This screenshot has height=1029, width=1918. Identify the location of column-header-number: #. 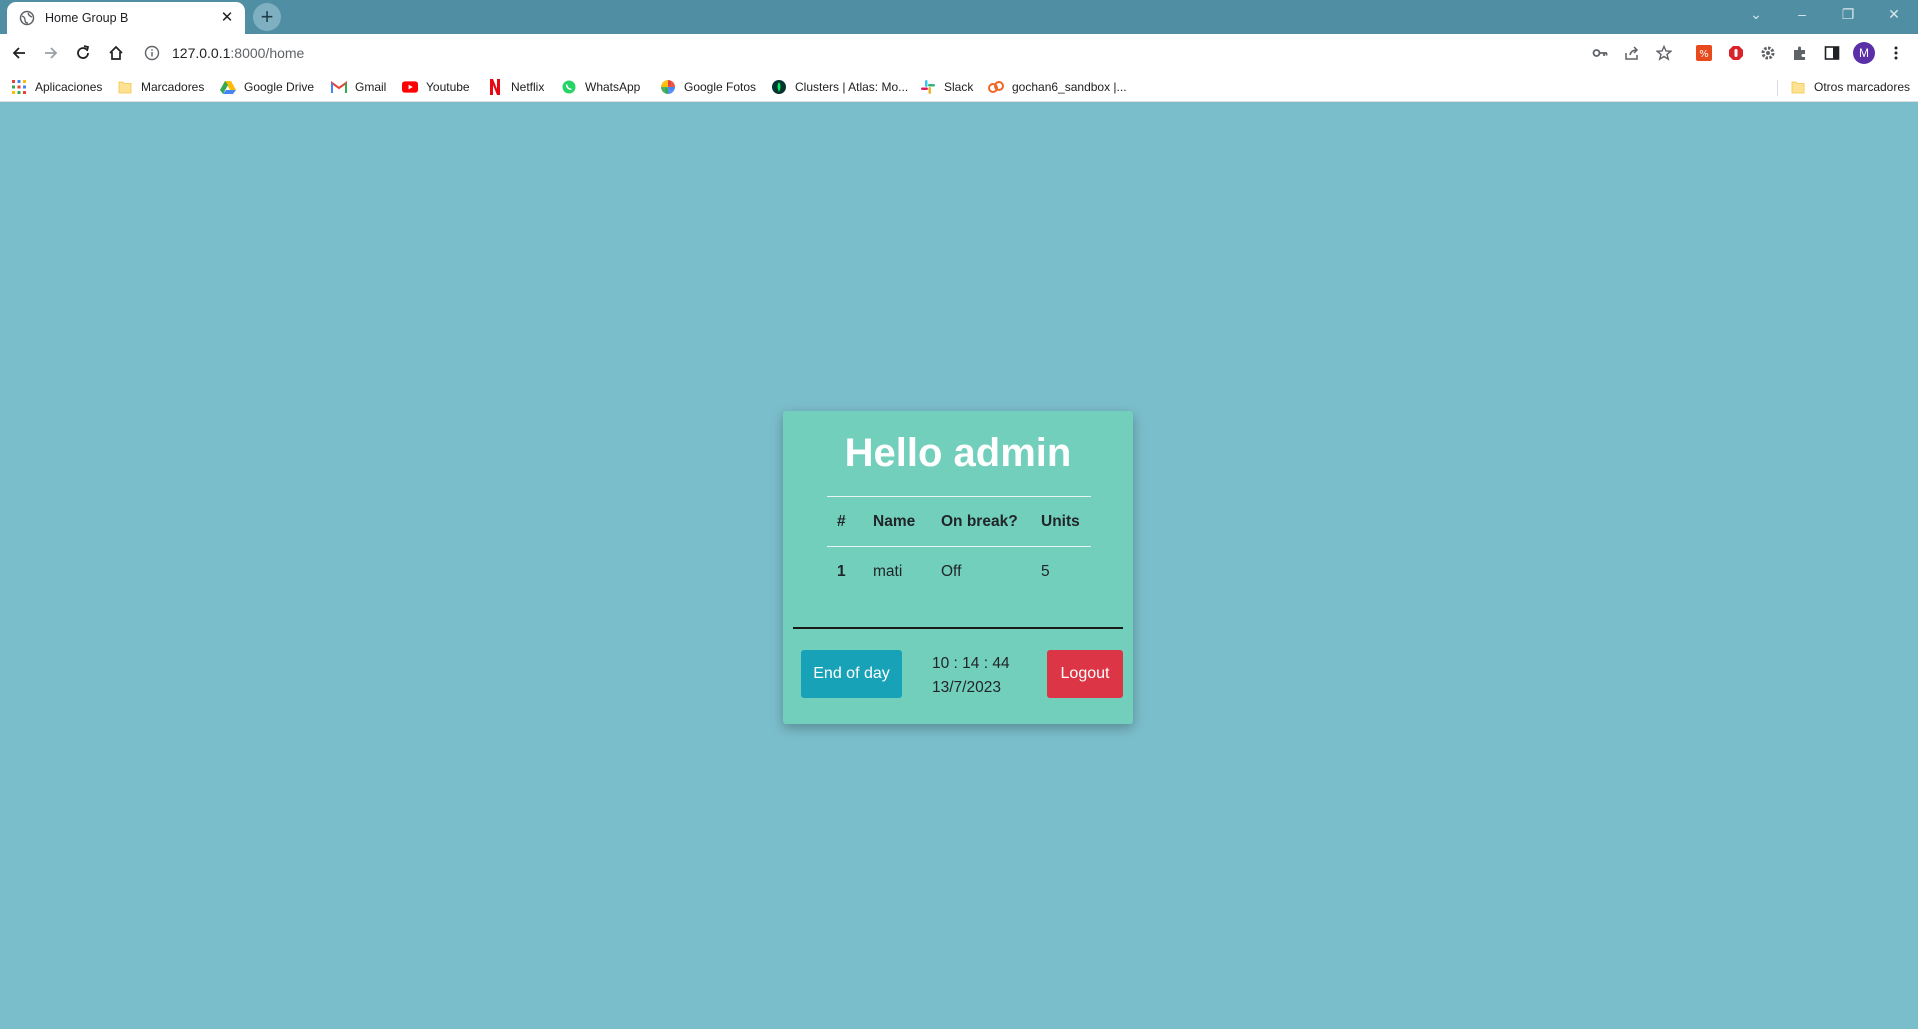
(845, 521).